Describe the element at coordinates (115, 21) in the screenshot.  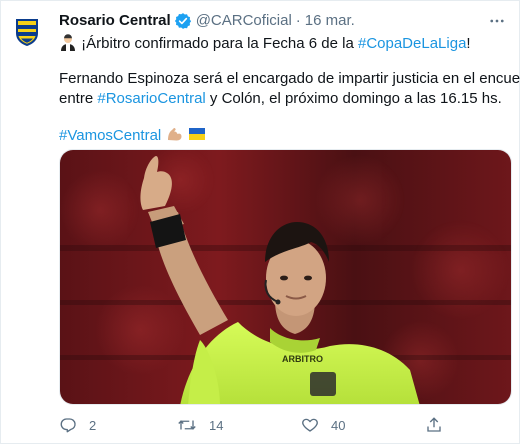
I see `author-name: Rosario Central` at that location.